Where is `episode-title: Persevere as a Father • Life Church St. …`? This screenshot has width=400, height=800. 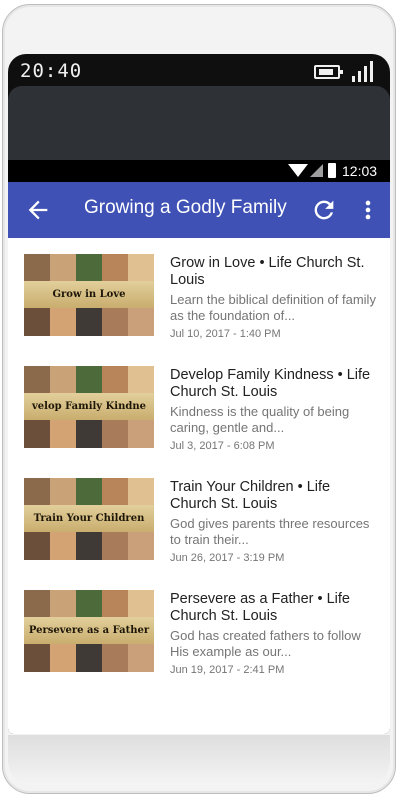
episode-title: Persevere as a Father • Life Church St. … is located at coordinates (260, 607).